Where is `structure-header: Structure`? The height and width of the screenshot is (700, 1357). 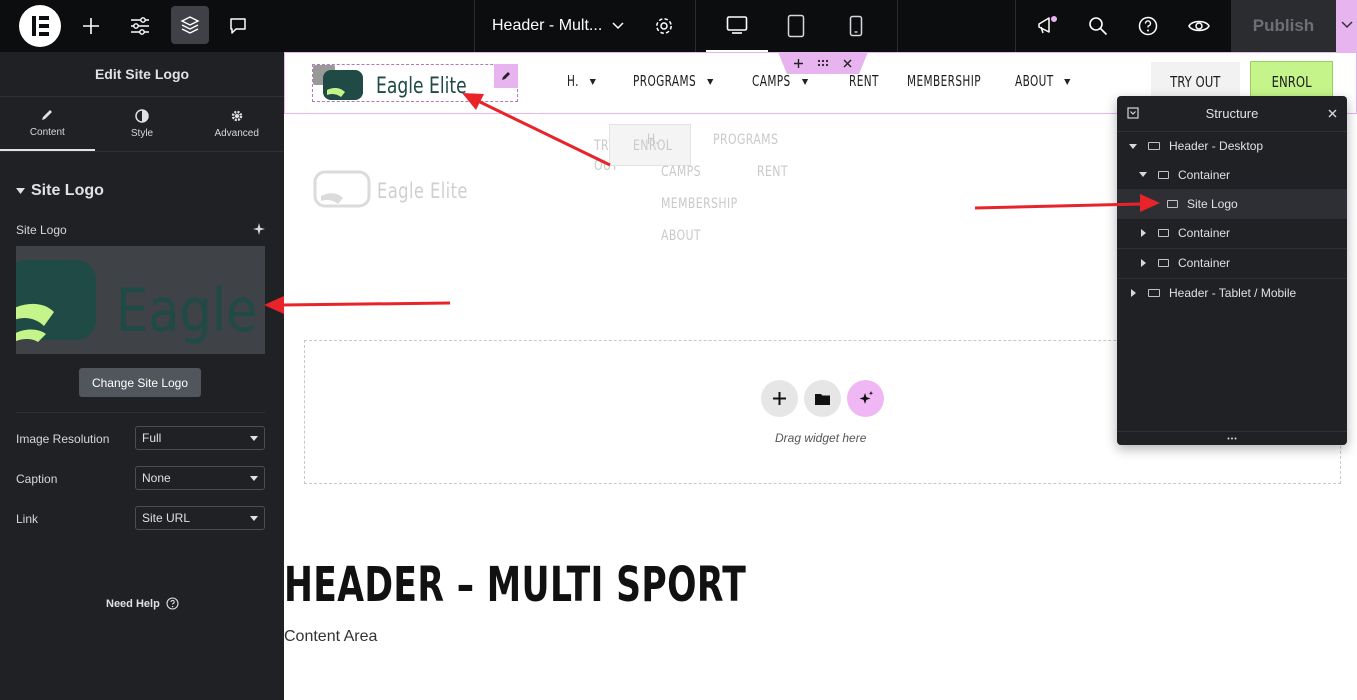
structure-header: Structure is located at coordinates (1232, 113).